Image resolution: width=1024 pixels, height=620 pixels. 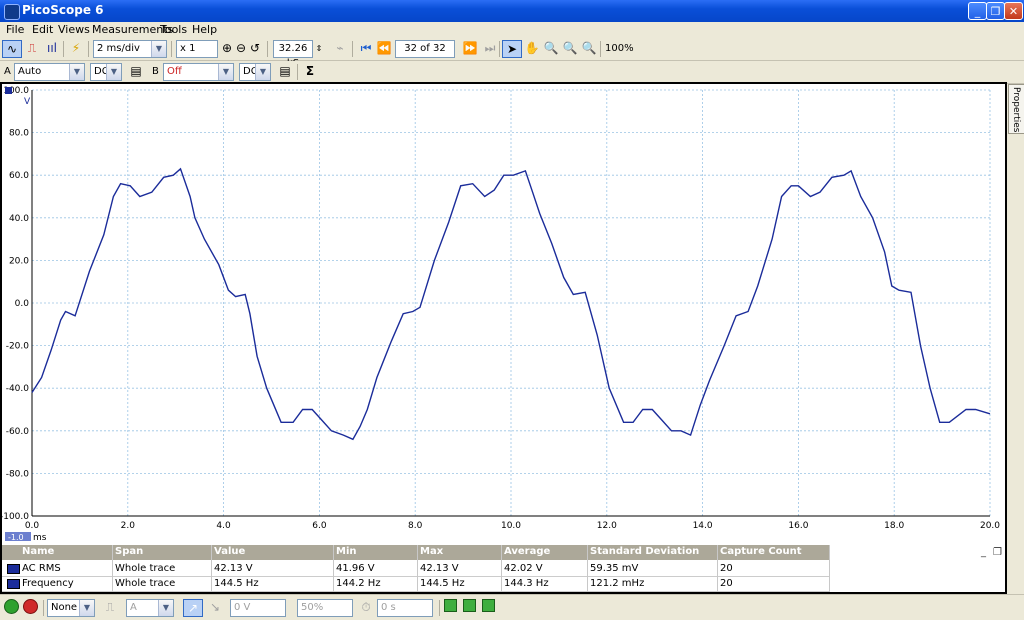 What do you see at coordinates (110, 608) in the screenshot?
I see `advanced-trigger-icon: ⎍` at bounding box center [110, 608].